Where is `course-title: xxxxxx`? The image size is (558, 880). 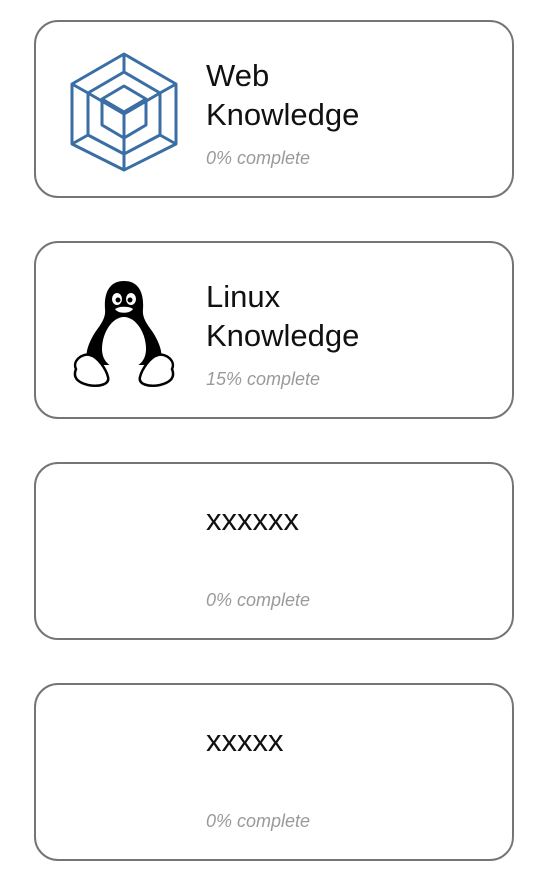
course-title: xxxxxx is located at coordinates (252, 519).